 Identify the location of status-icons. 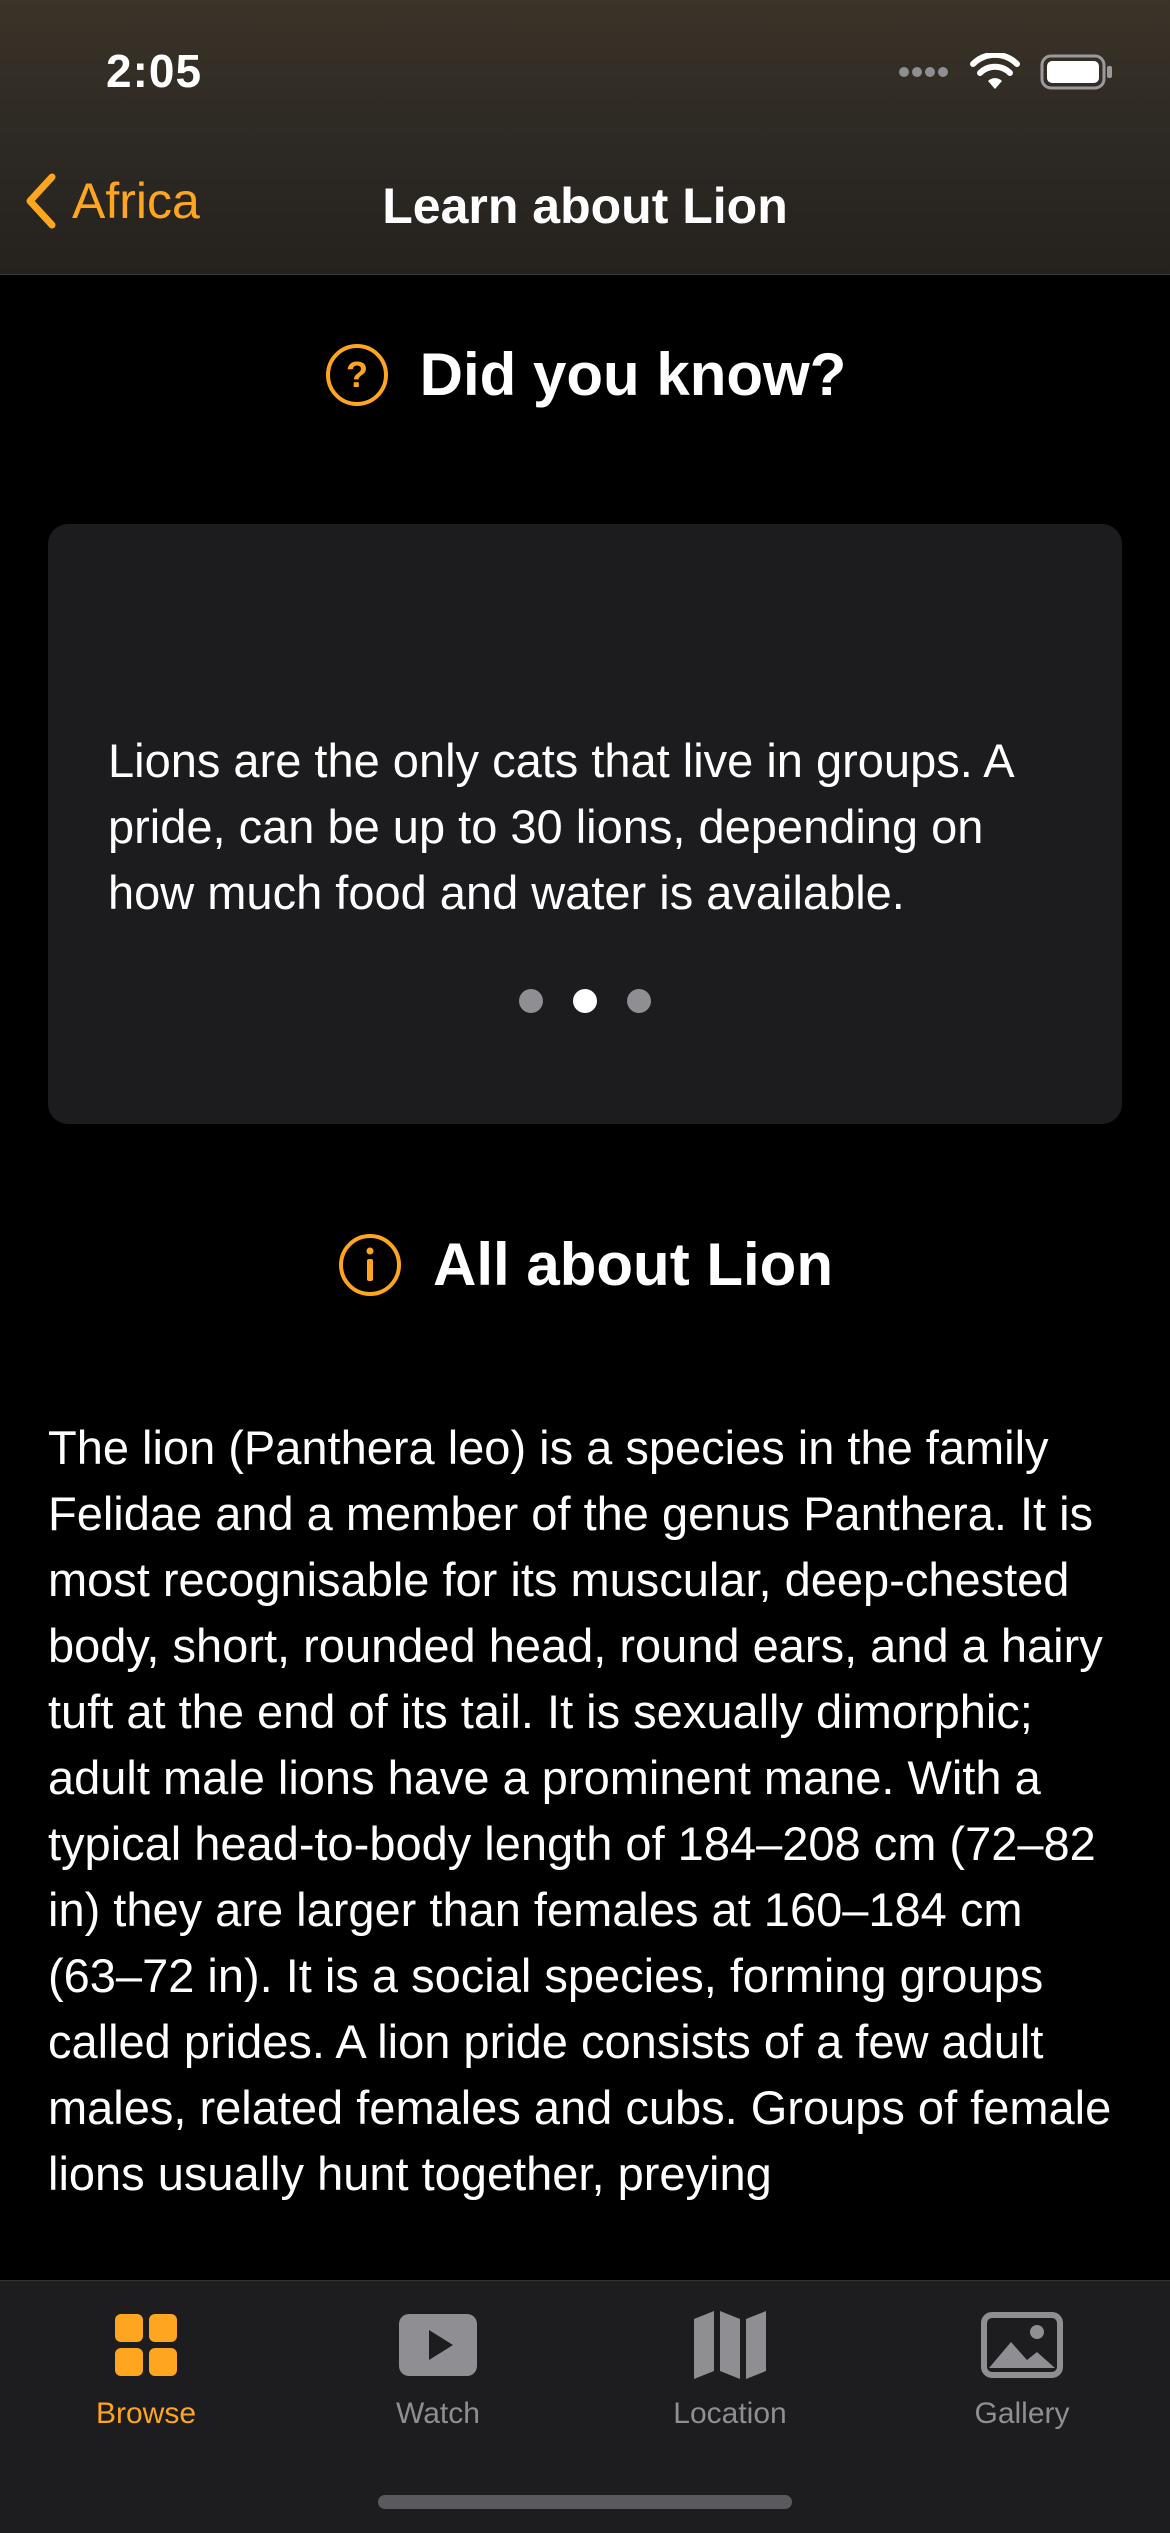
(1006, 72).